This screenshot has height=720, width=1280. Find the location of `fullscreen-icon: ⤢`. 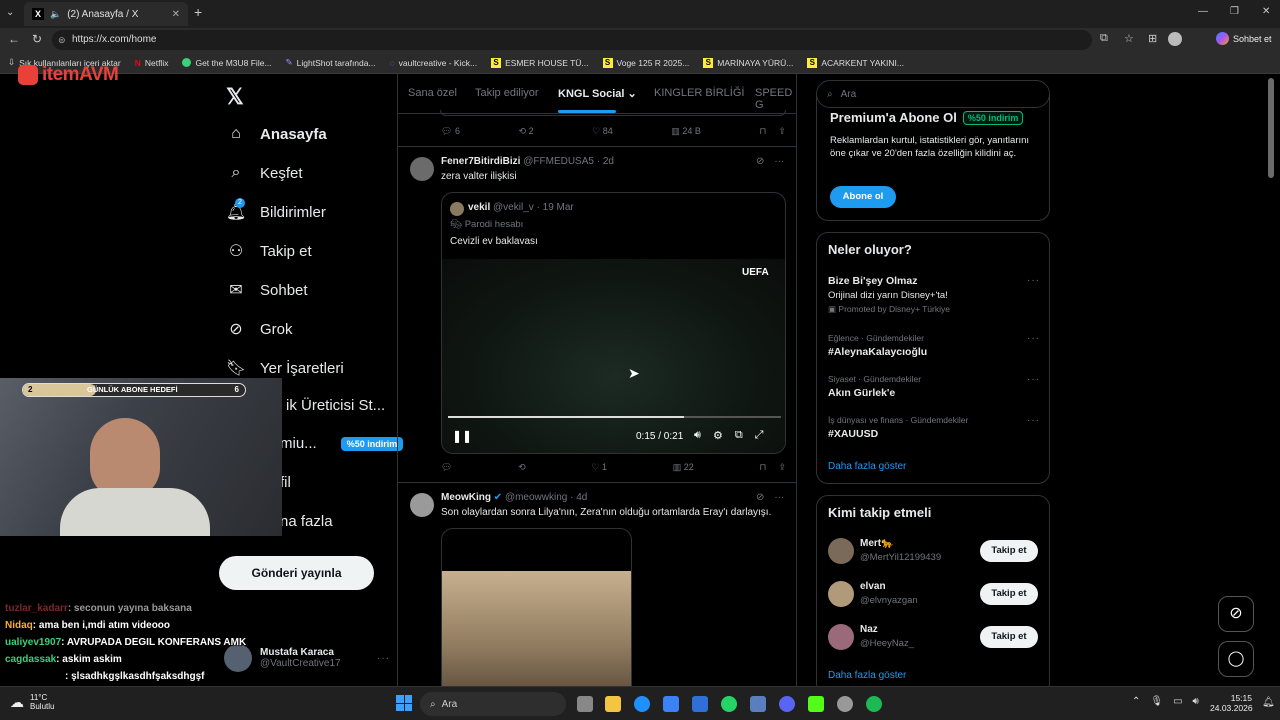

fullscreen-icon: ⤢ is located at coordinates (759, 435).